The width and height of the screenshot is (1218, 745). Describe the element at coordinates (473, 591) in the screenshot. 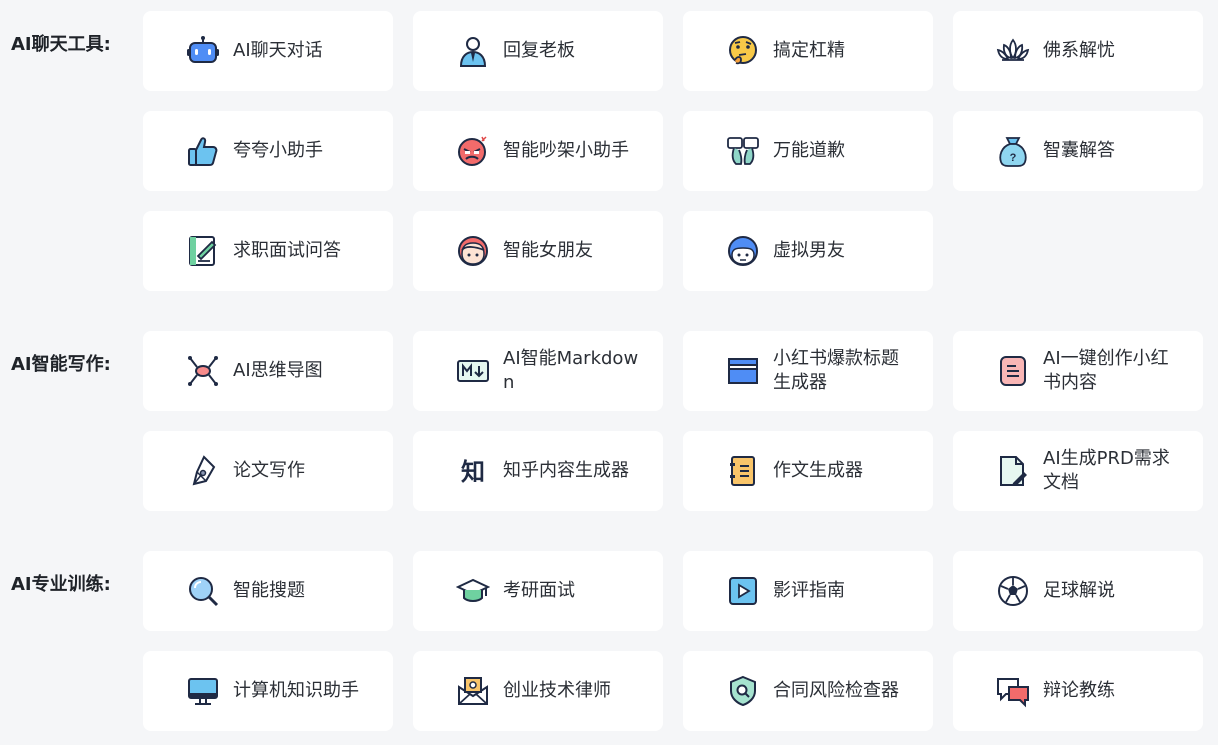

I see `graduation-cap-icon` at that location.